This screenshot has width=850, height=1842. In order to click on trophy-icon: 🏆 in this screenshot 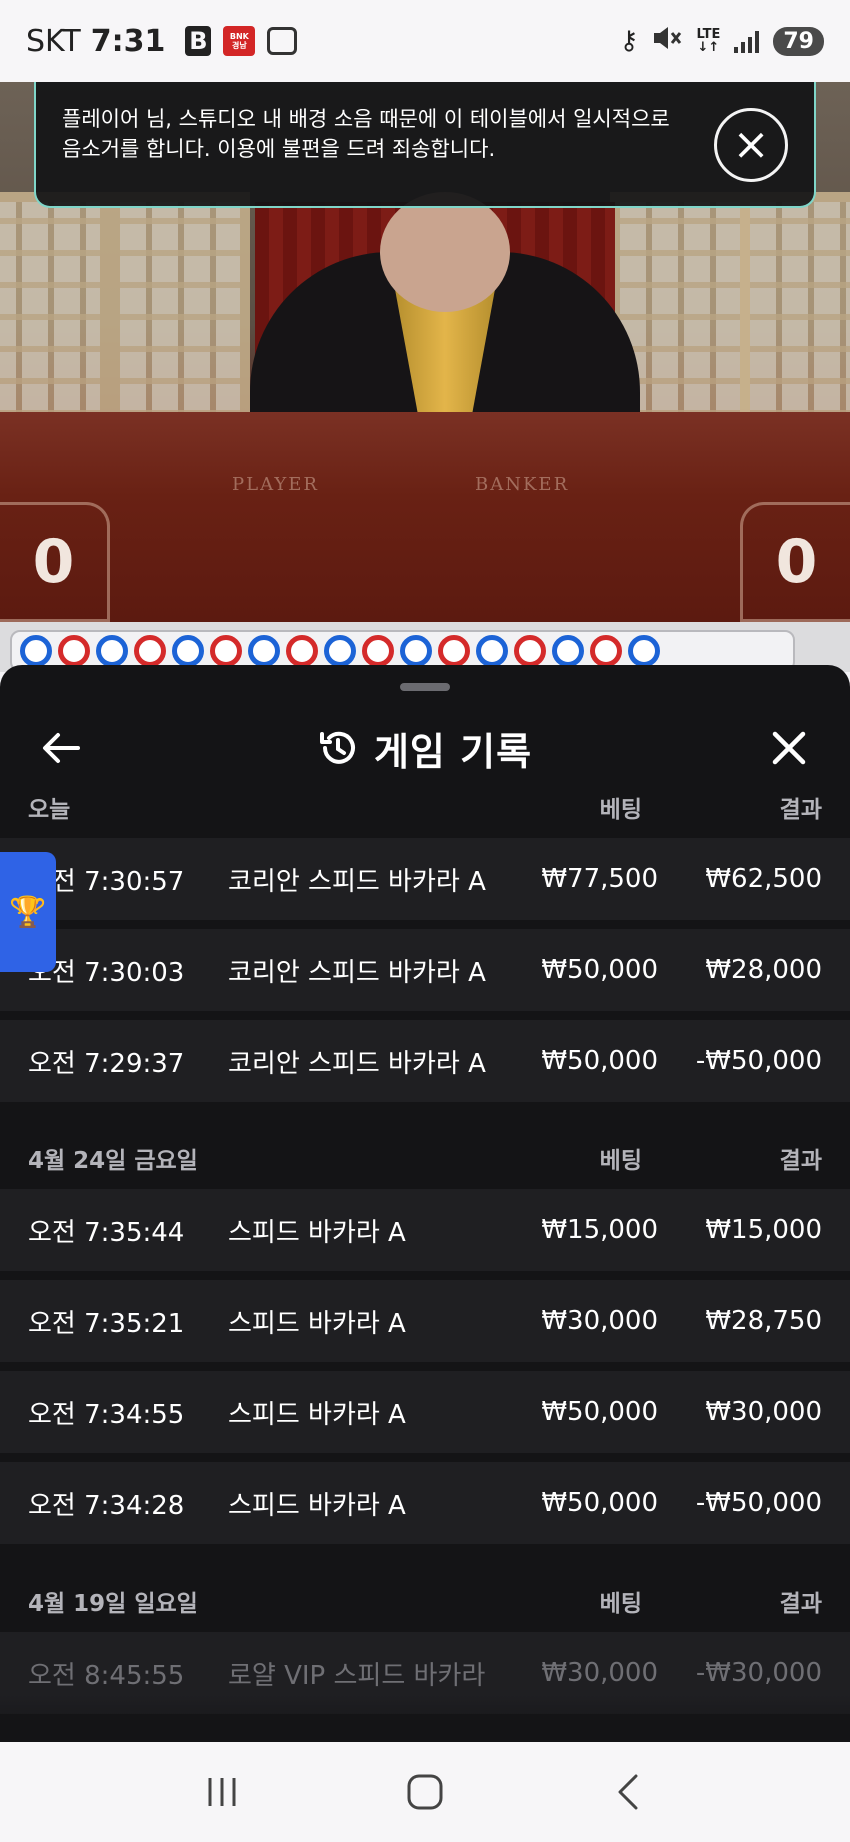, I will do `click(28, 912)`.